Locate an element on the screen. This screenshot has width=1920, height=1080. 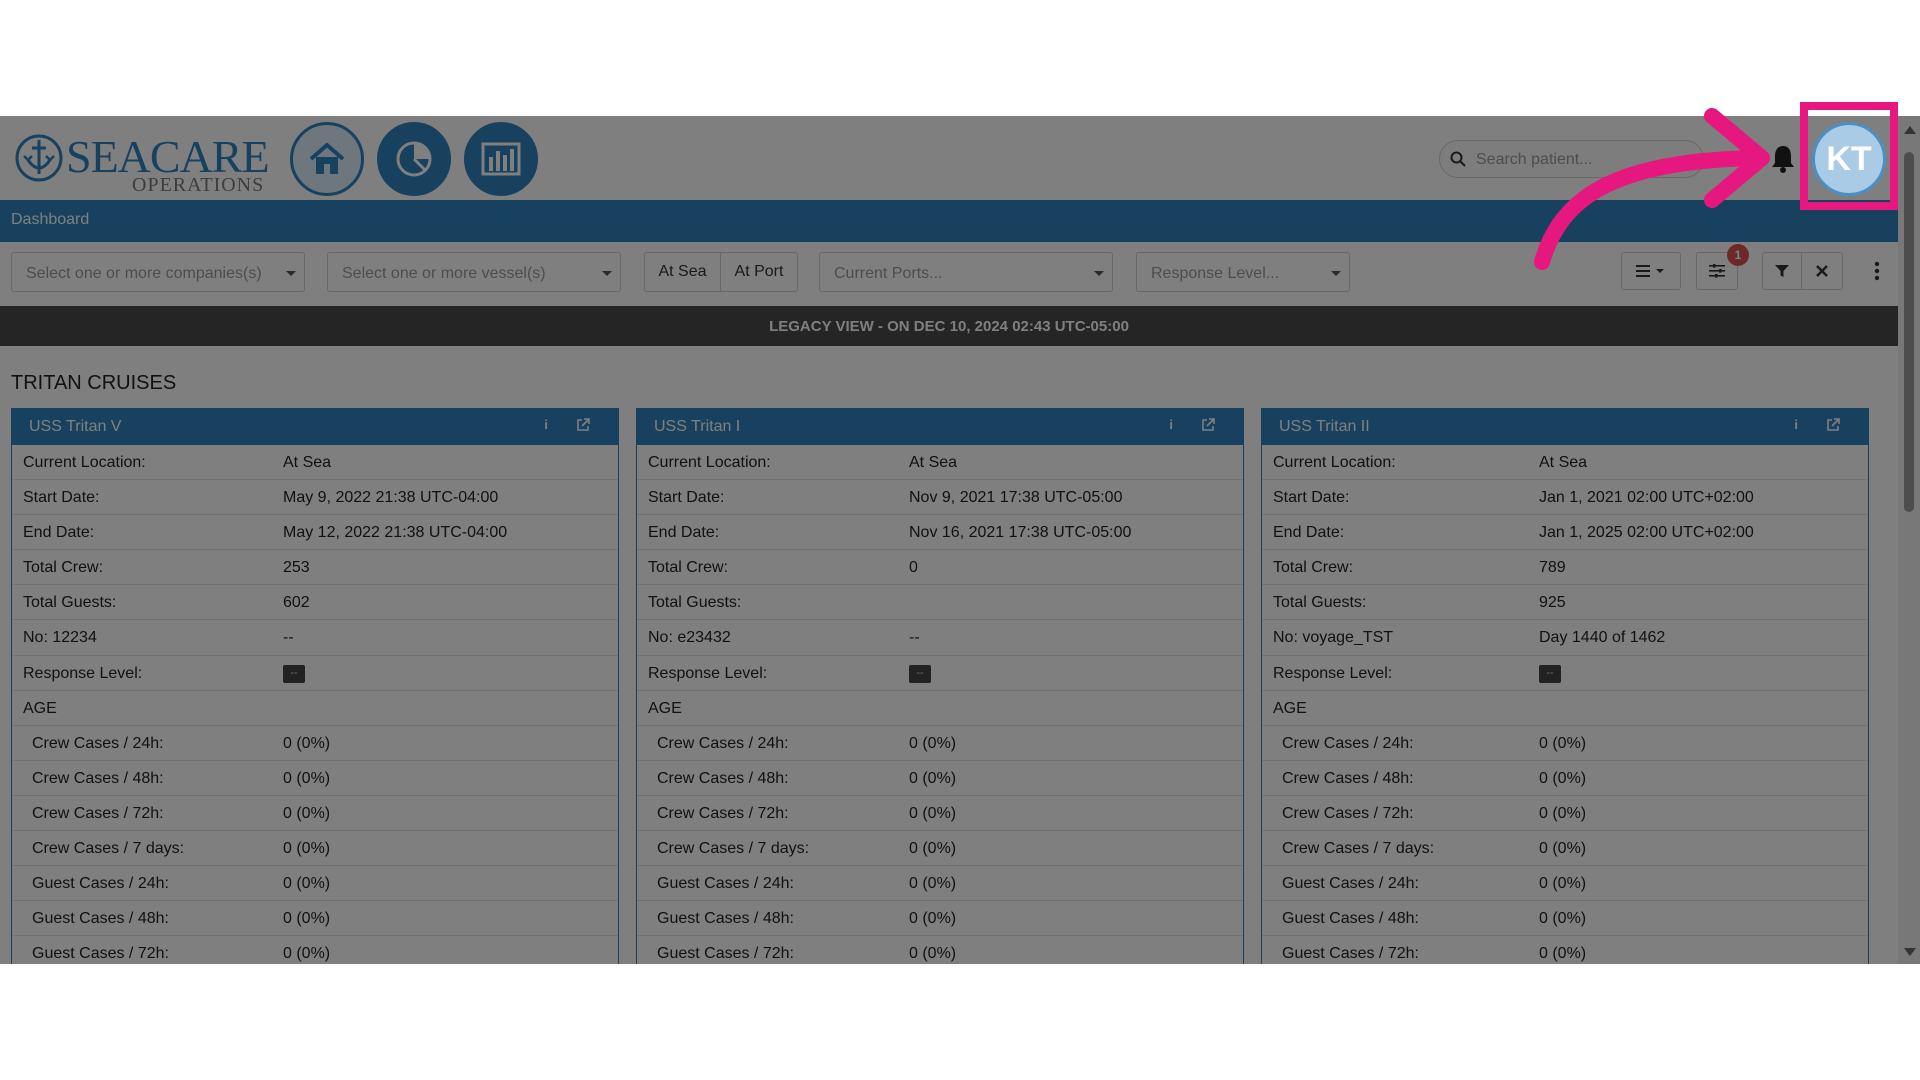
analytics-button is located at coordinates (414, 159).